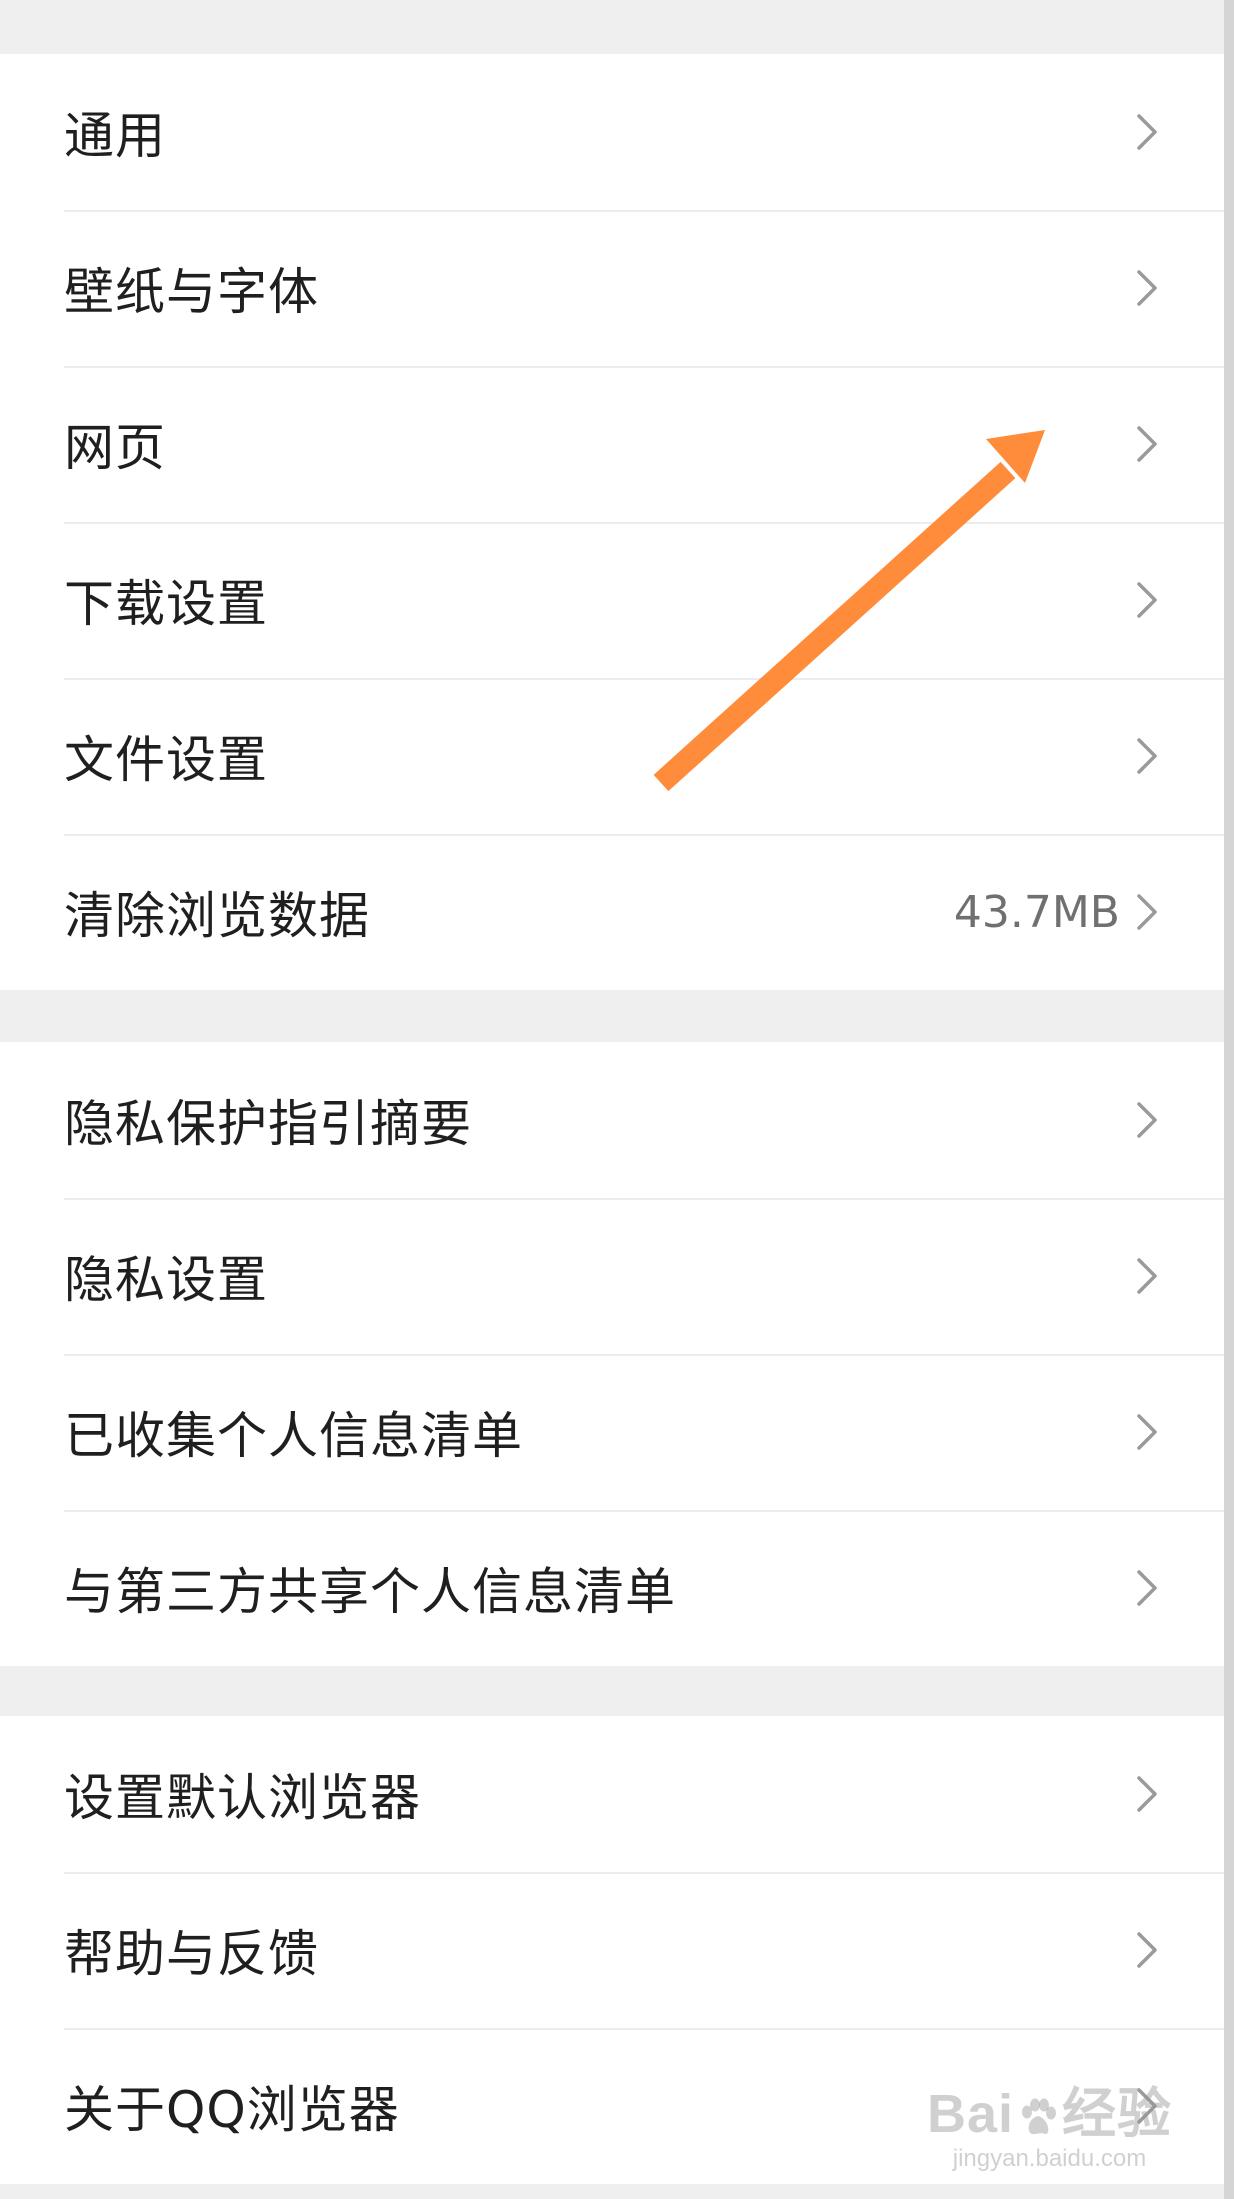 The image size is (1234, 2199). What do you see at coordinates (612, 288) in the screenshot?
I see `settings-item-wallpaper-font: 壁纸与字体` at bounding box center [612, 288].